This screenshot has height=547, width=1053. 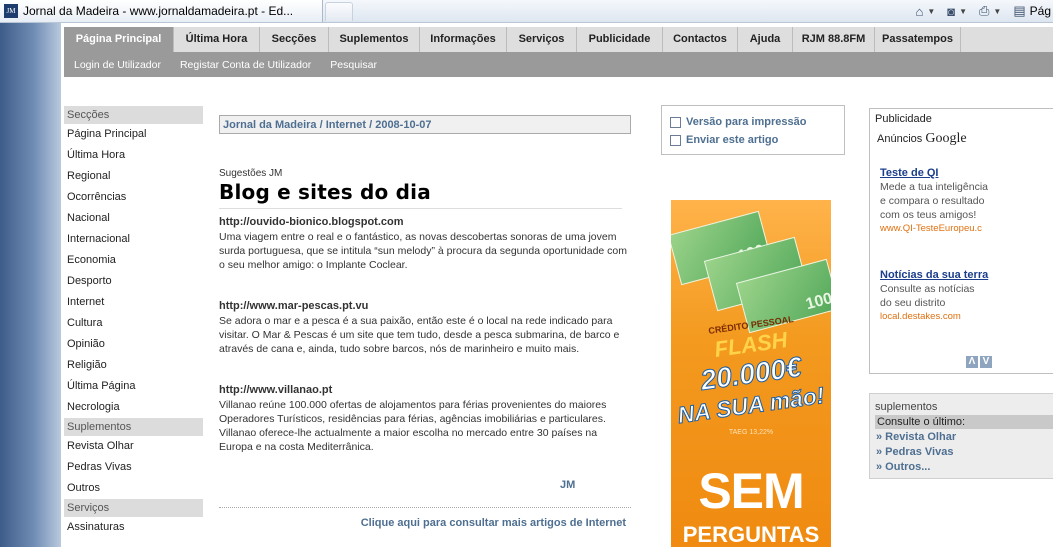 I want to click on divider, so click(x=425, y=507).